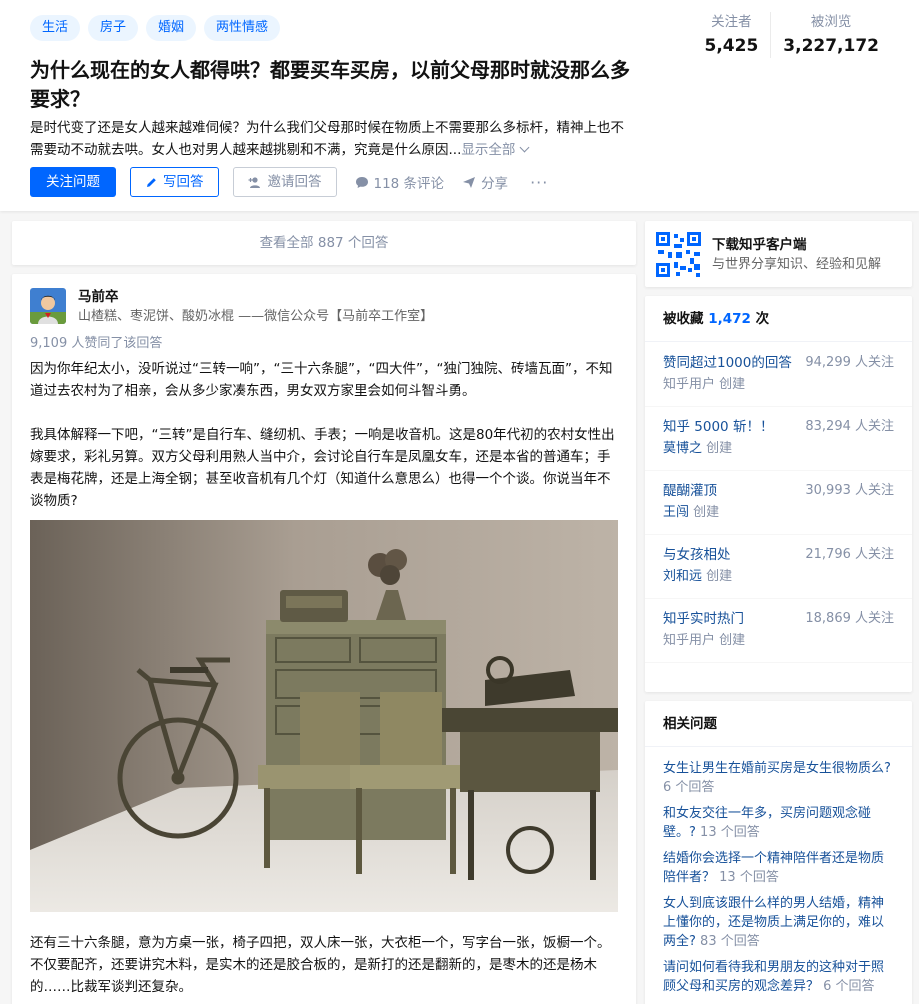  Describe the element at coordinates (778, 724) in the screenshot. I see `related-questions-header: 相关问题` at that location.